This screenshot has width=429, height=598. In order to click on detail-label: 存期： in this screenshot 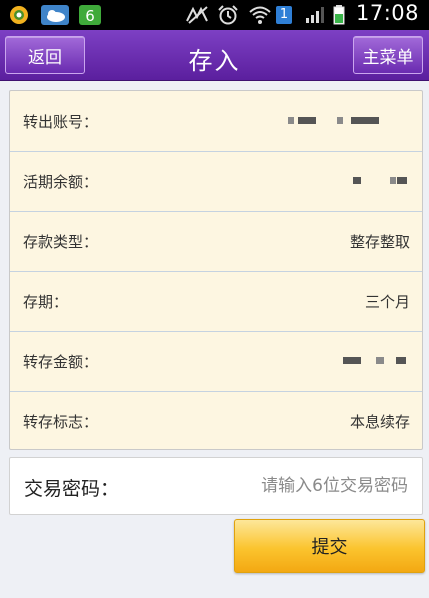, I will do `click(46, 302)`.